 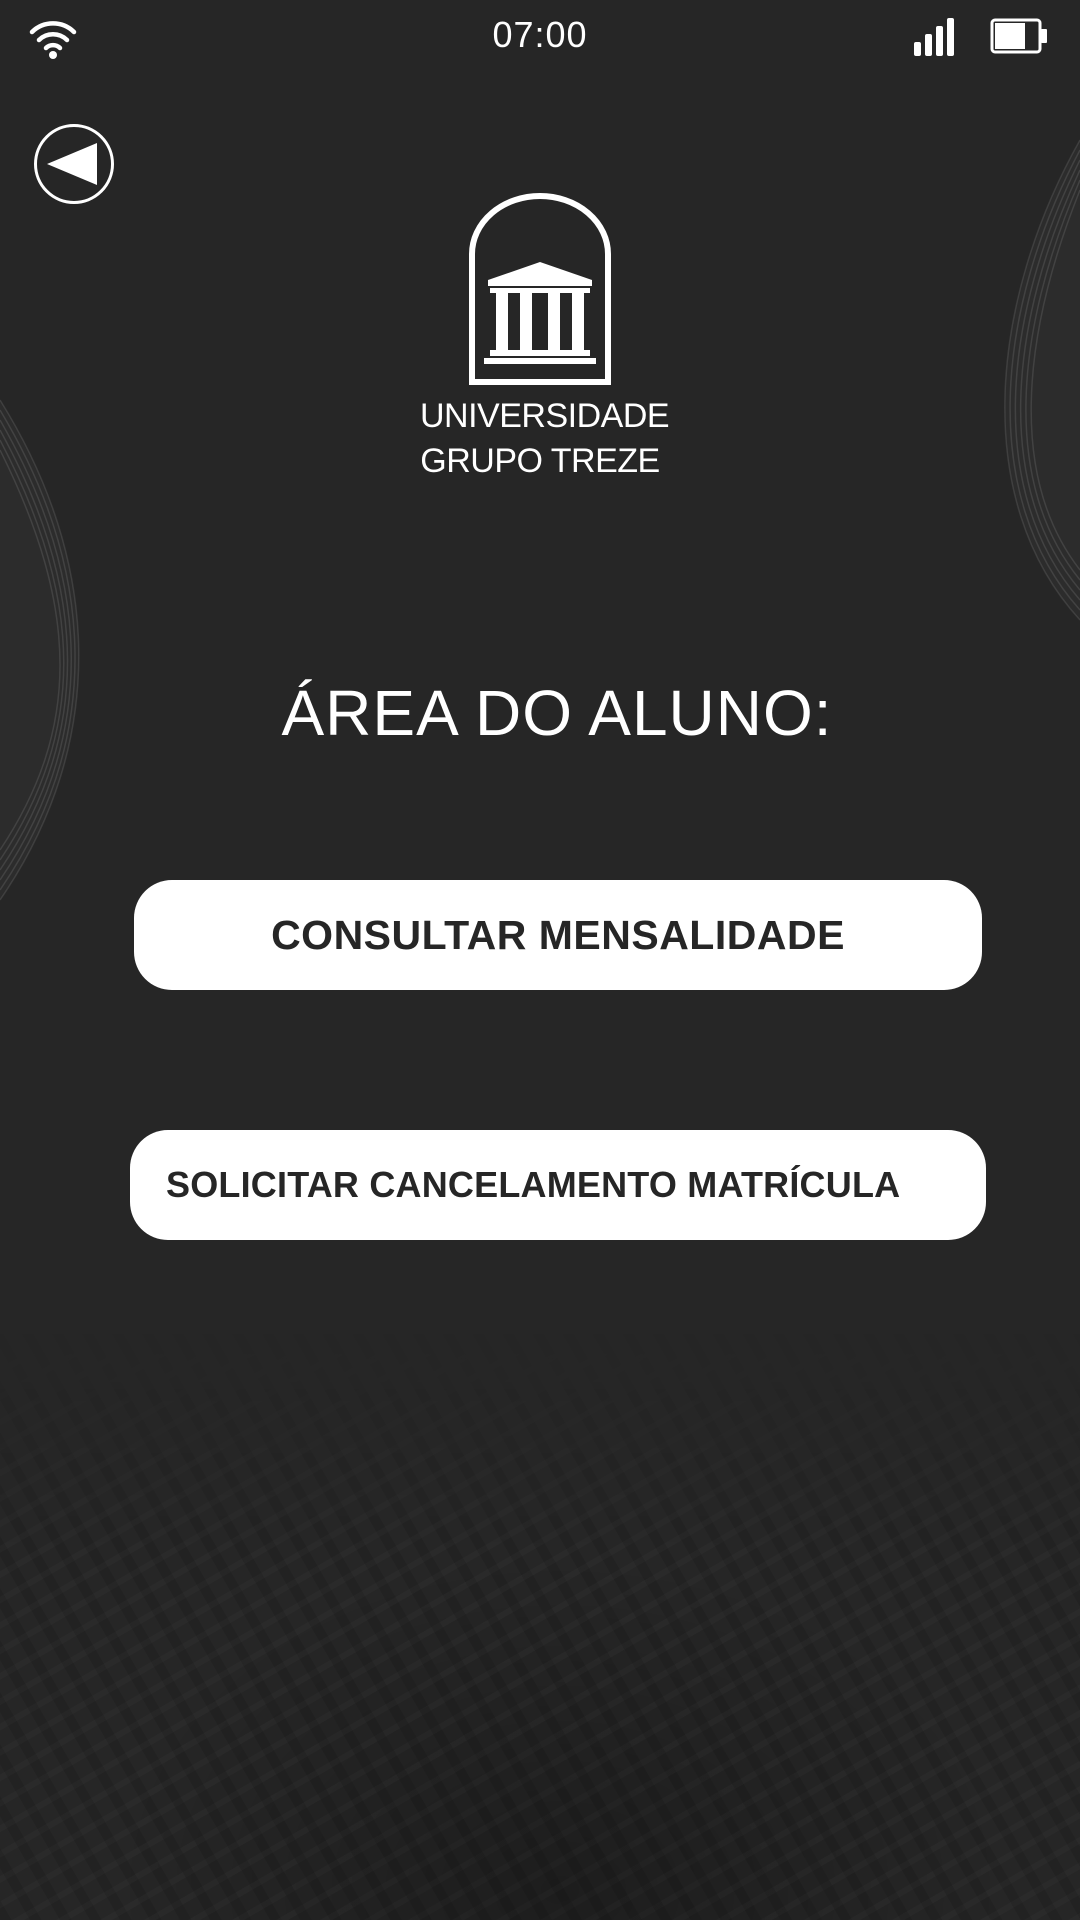 I want to click on university-logo: UNIVERSIDADE GRUPO TREZE, so click(x=545, y=342).